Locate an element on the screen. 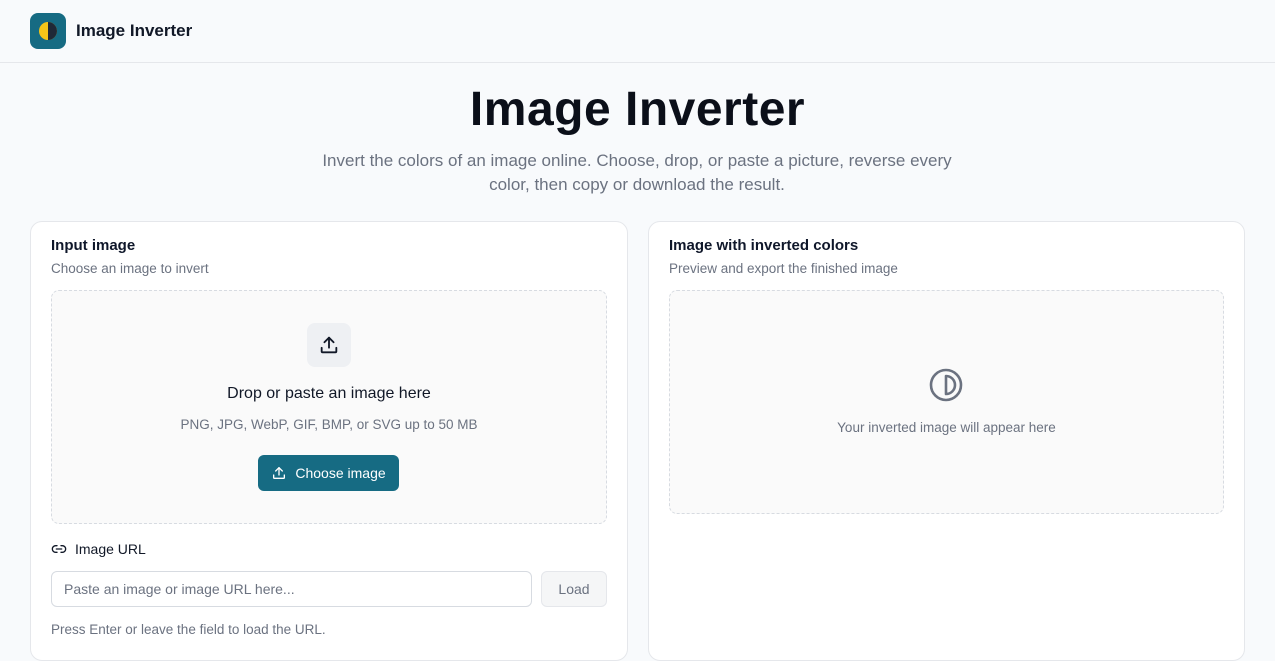 The height and width of the screenshot is (661, 1275). brand-name: Image Inverter is located at coordinates (134, 31).